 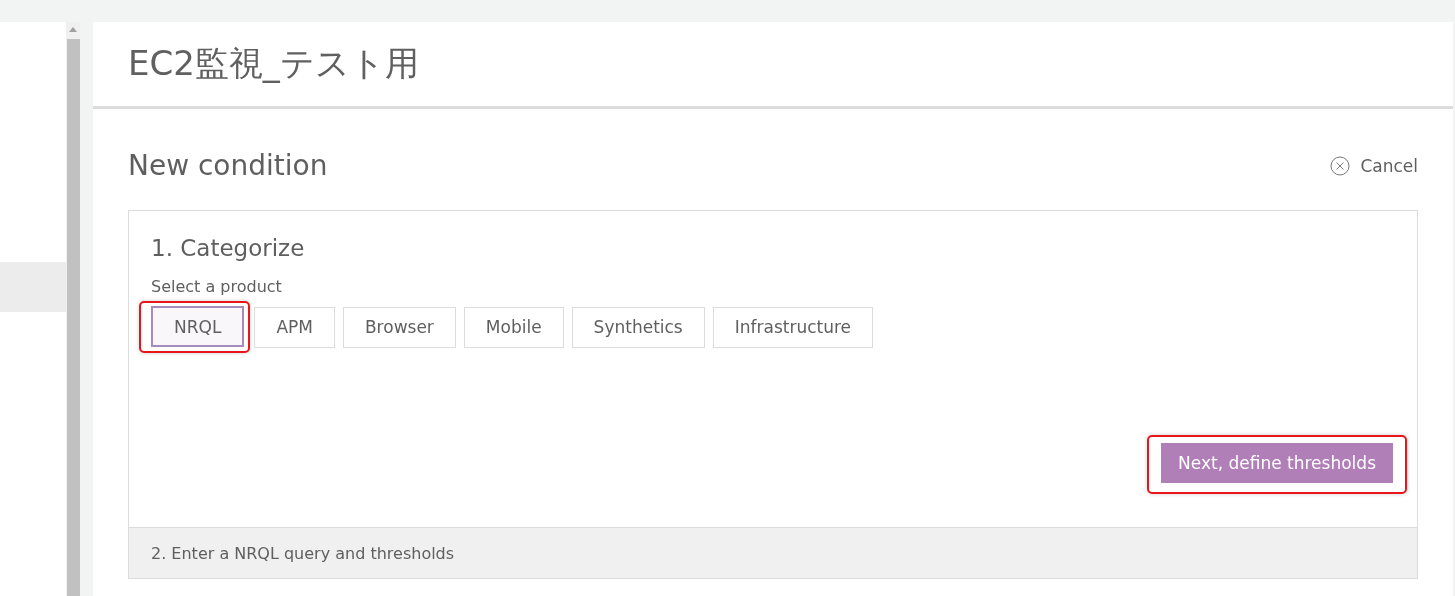 What do you see at coordinates (228, 165) in the screenshot?
I see `form-title: New condition` at bounding box center [228, 165].